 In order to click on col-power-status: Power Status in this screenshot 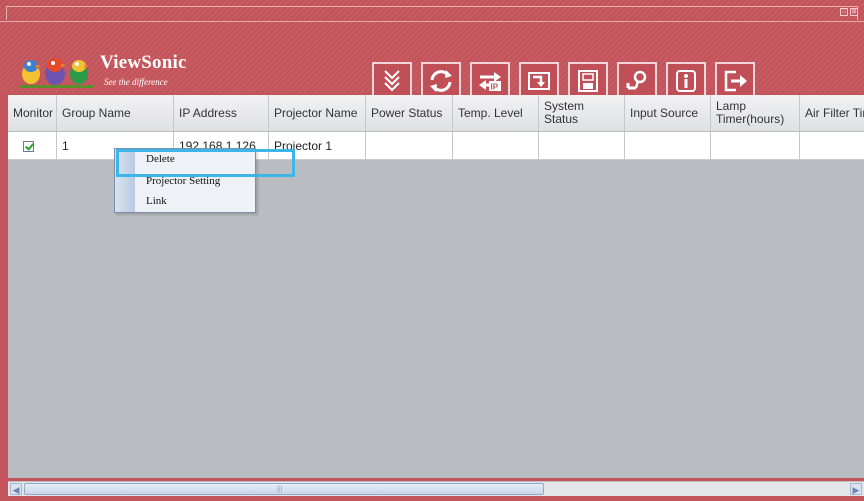, I will do `click(409, 113)`.